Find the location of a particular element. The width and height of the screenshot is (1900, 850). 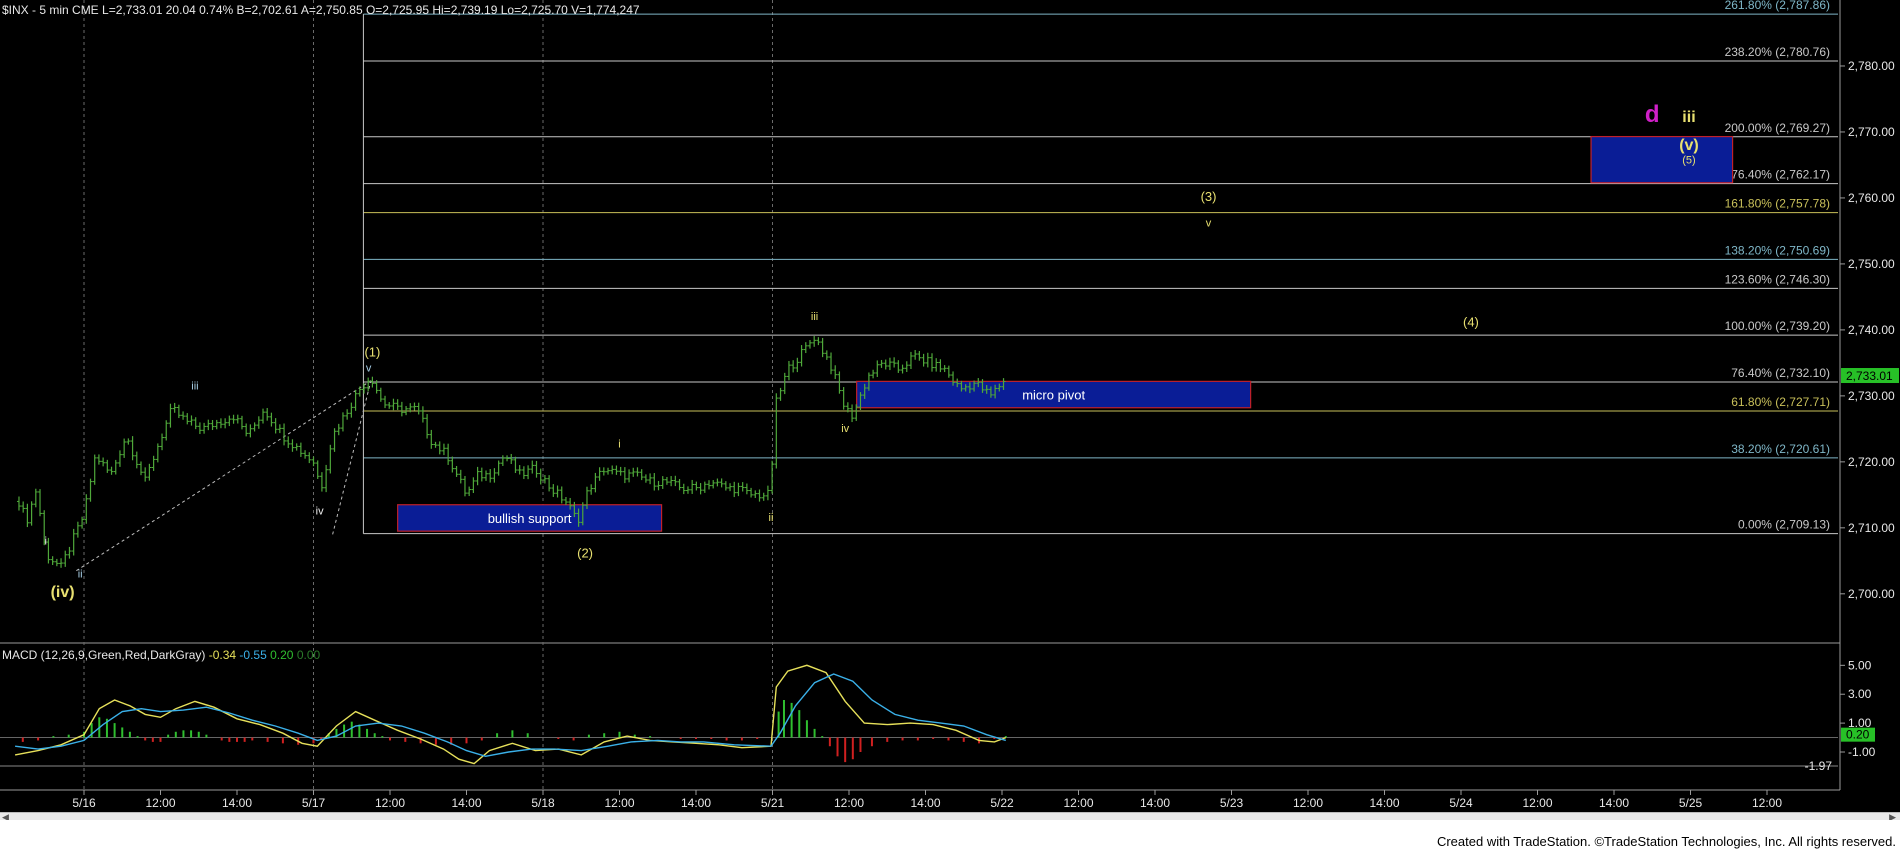

fib-level-label: 176.40% (2,762.17) is located at coordinates (1777, 175).